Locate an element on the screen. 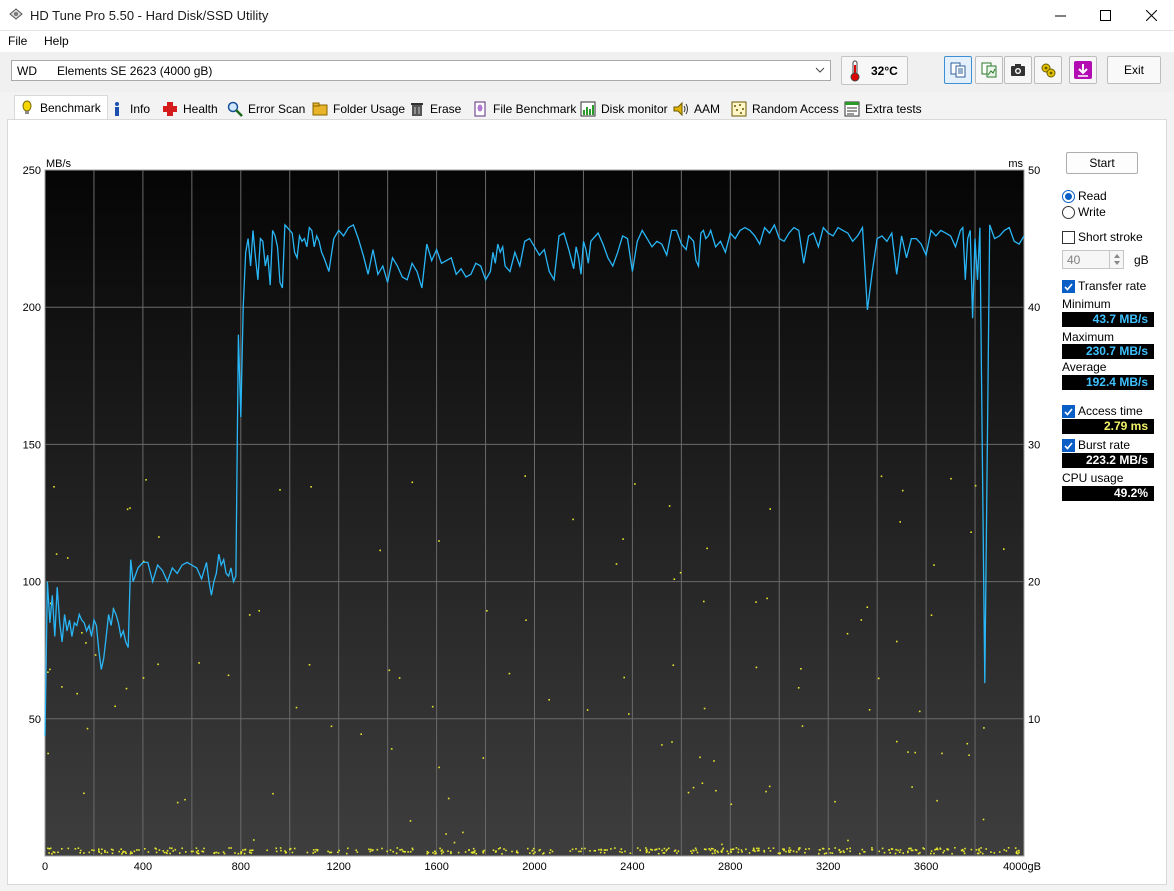  access-time-checkbox: Access time is located at coordinates (1102, 411).